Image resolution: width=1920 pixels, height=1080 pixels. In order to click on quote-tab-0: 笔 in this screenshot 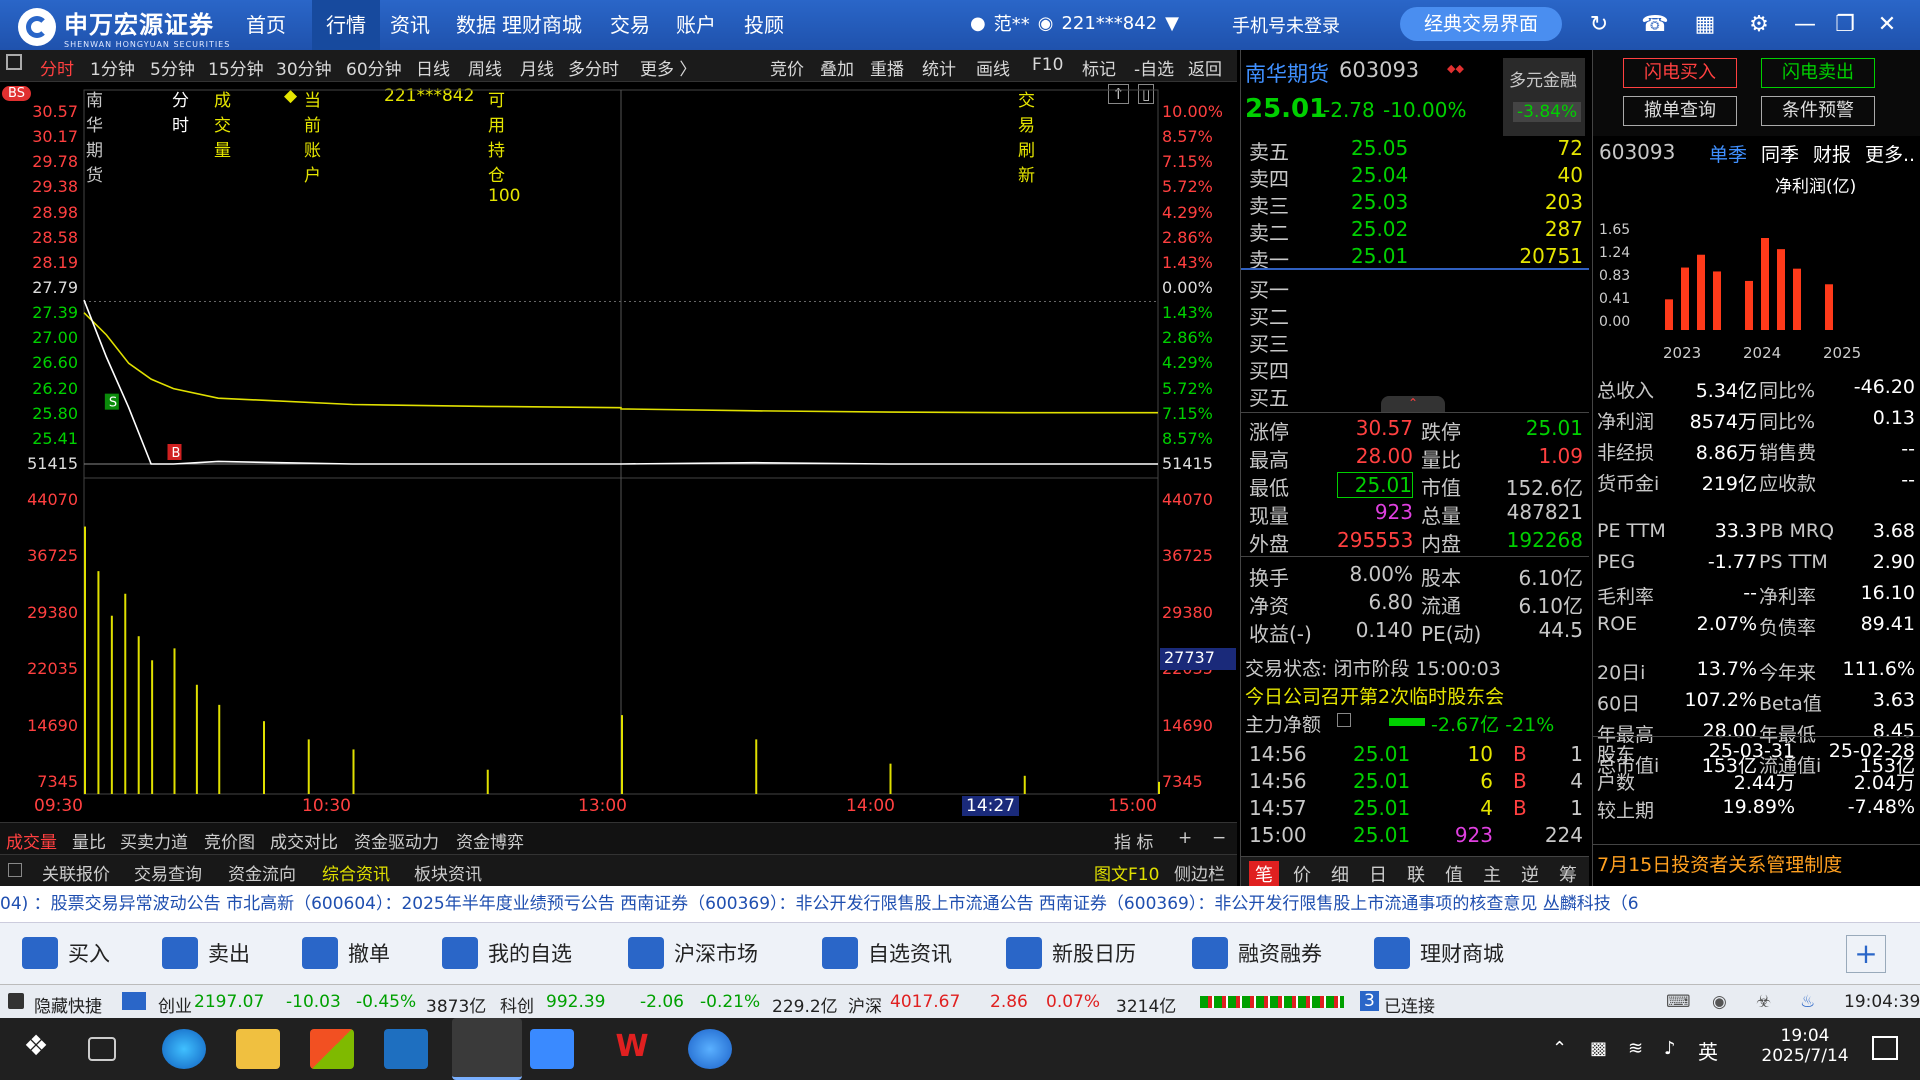, I will do `click(1264, 874)`.